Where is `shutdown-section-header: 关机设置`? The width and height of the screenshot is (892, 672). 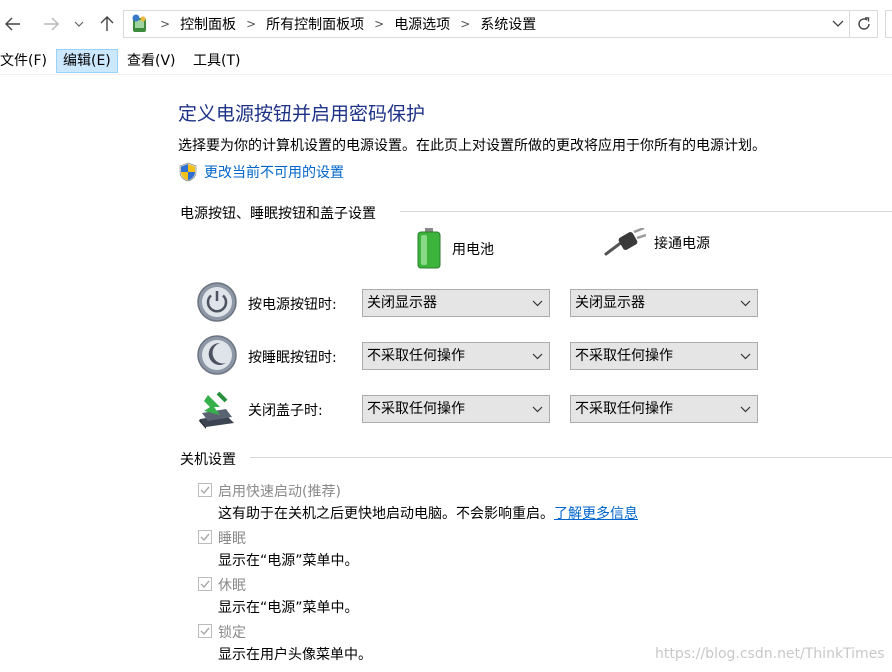 shutdown-section-header: 关机设置 is located at coordinates (208, 459).